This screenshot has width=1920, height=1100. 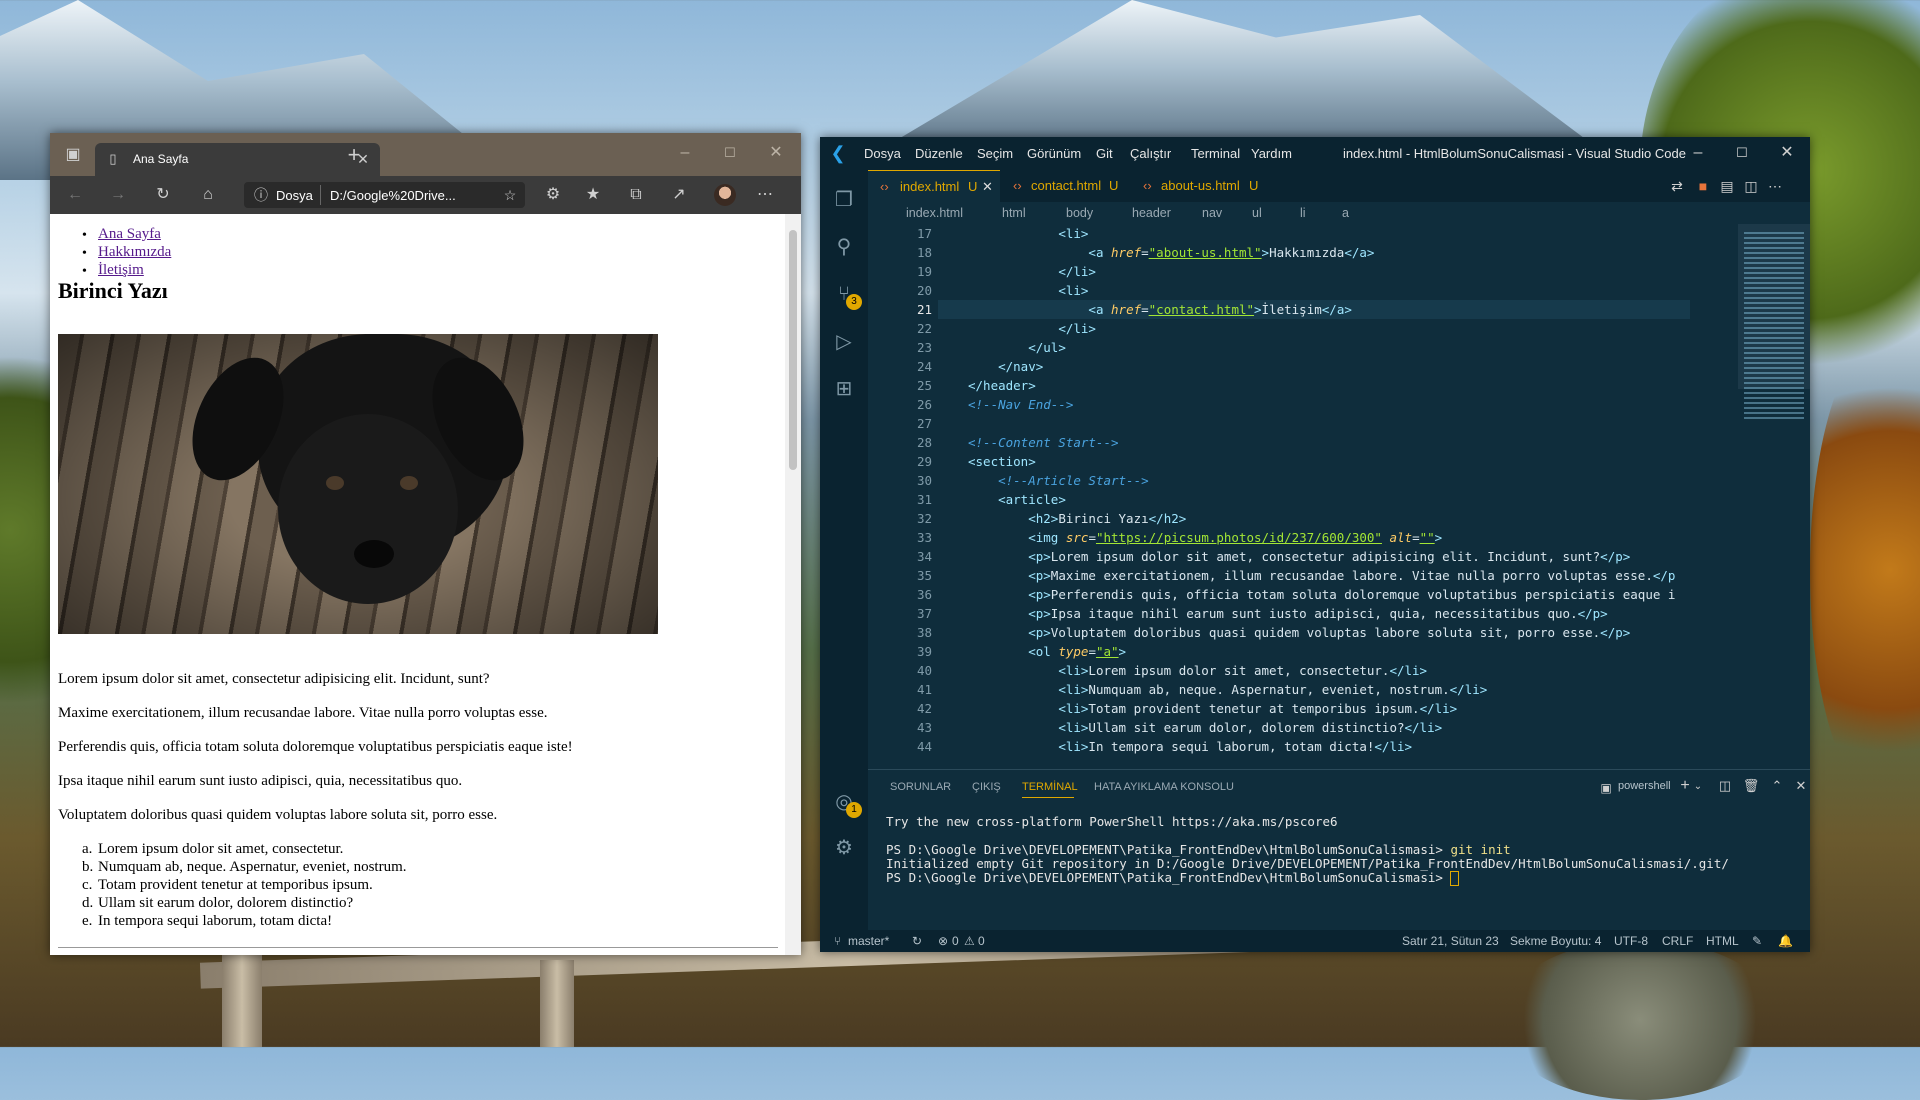 I want to click on feedback-icon: ✎, so click(x=1757, y=941).